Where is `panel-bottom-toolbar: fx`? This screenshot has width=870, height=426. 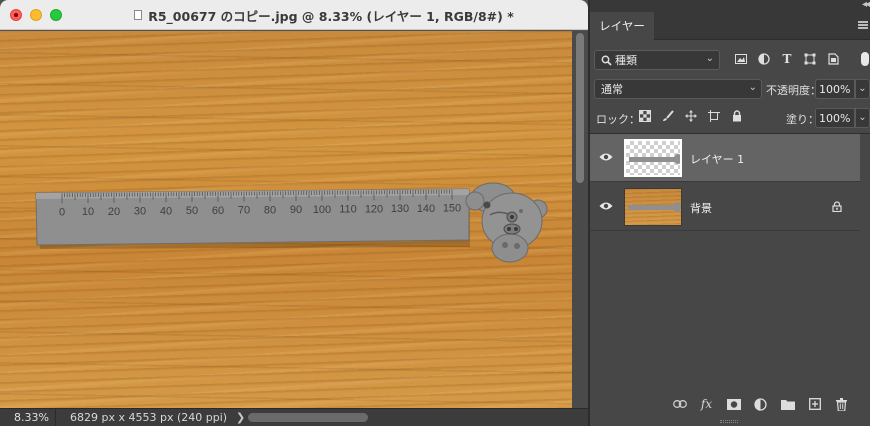 panel-bottom-toolbar: fx is located at coordinates (760, 404).